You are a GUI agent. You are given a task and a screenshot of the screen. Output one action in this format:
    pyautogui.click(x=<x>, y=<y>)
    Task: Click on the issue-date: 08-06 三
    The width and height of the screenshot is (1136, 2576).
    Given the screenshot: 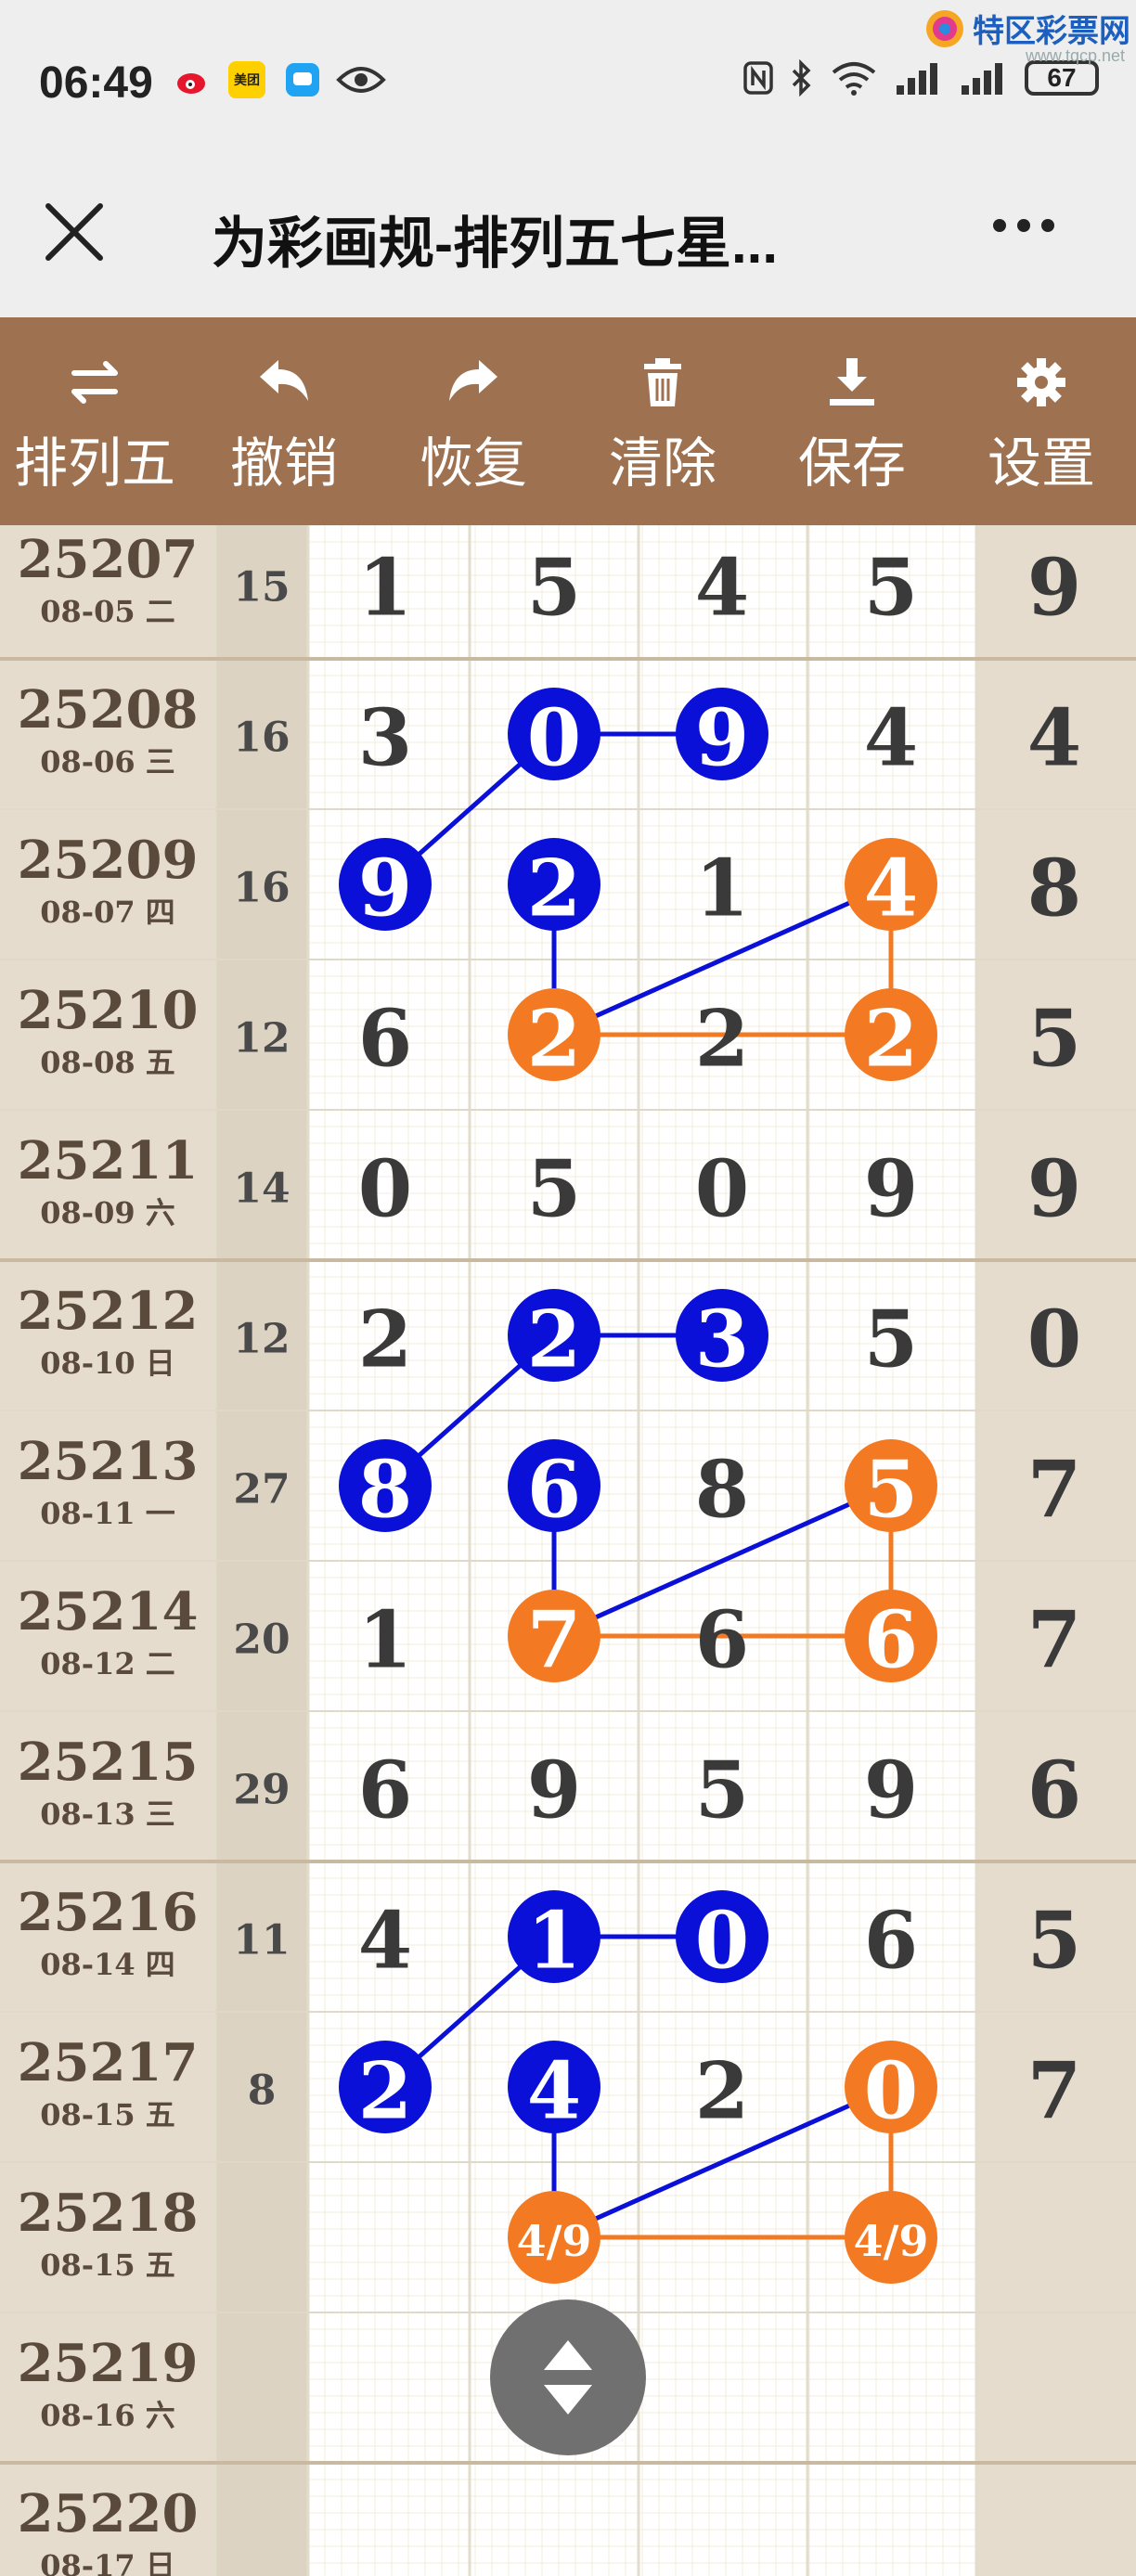 What is the action you would take?
    pyautogui.click(x=107, y=761)
    